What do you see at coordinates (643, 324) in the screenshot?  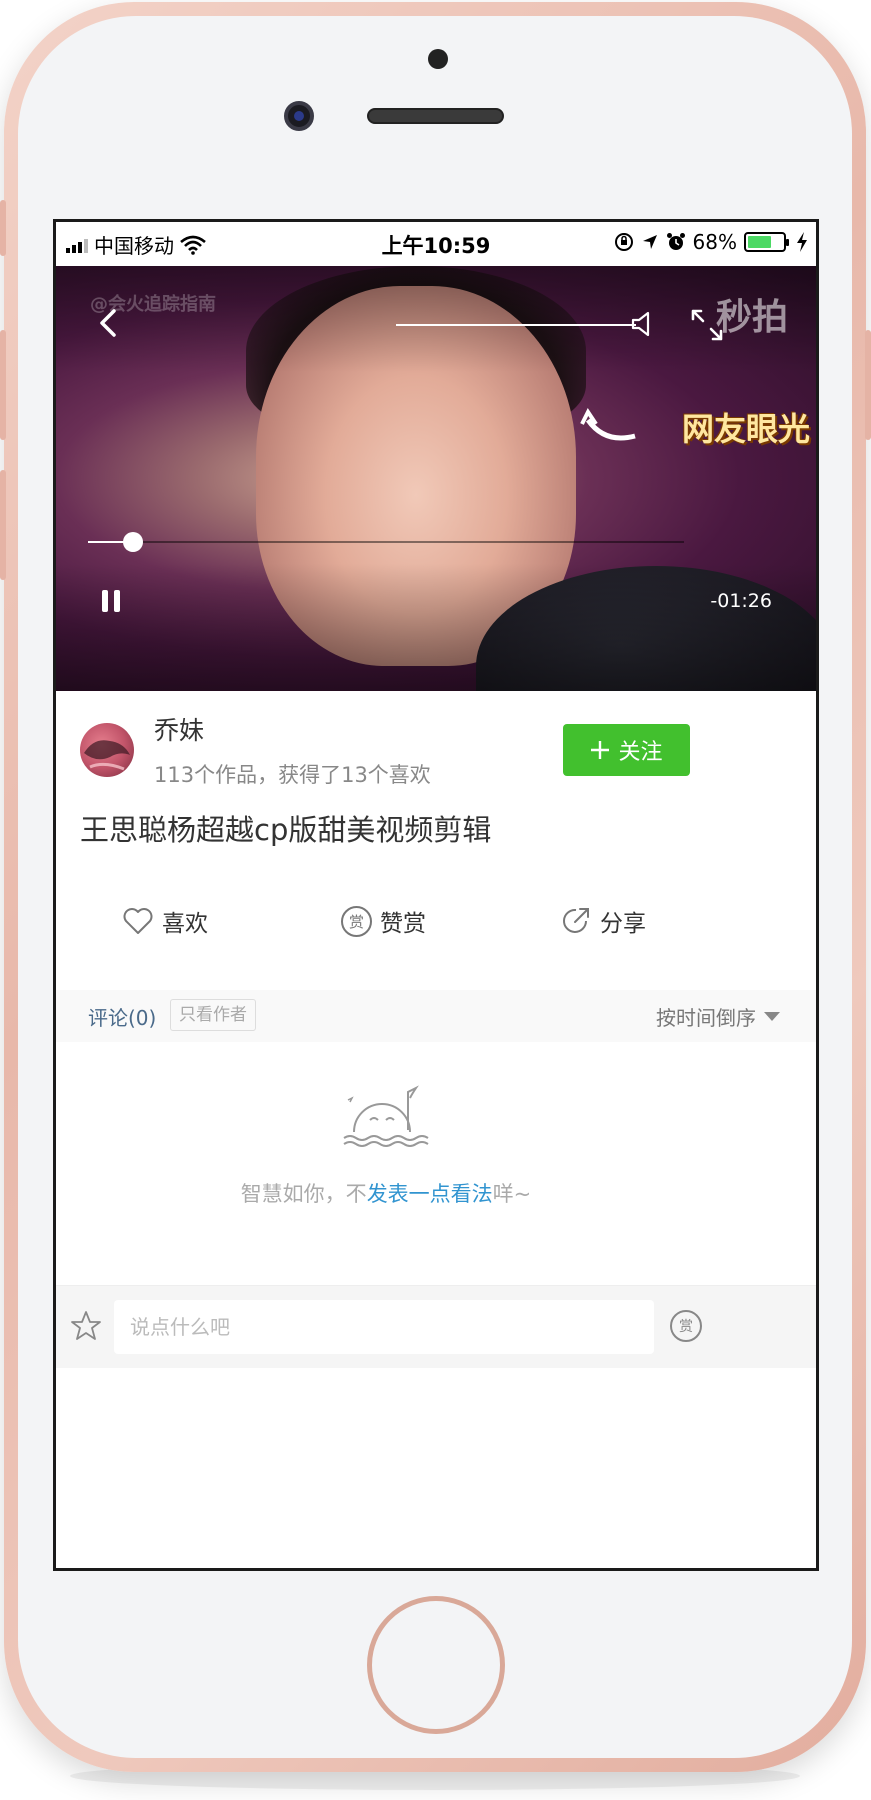 I see `volume-icon` at bounding box center [643, 324].